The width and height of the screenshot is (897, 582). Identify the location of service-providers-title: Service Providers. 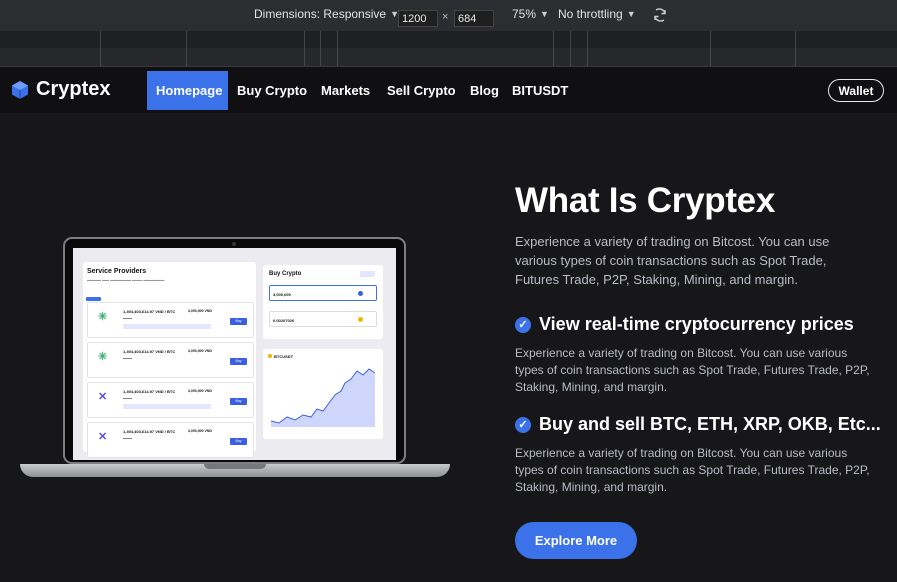
(117, 271).